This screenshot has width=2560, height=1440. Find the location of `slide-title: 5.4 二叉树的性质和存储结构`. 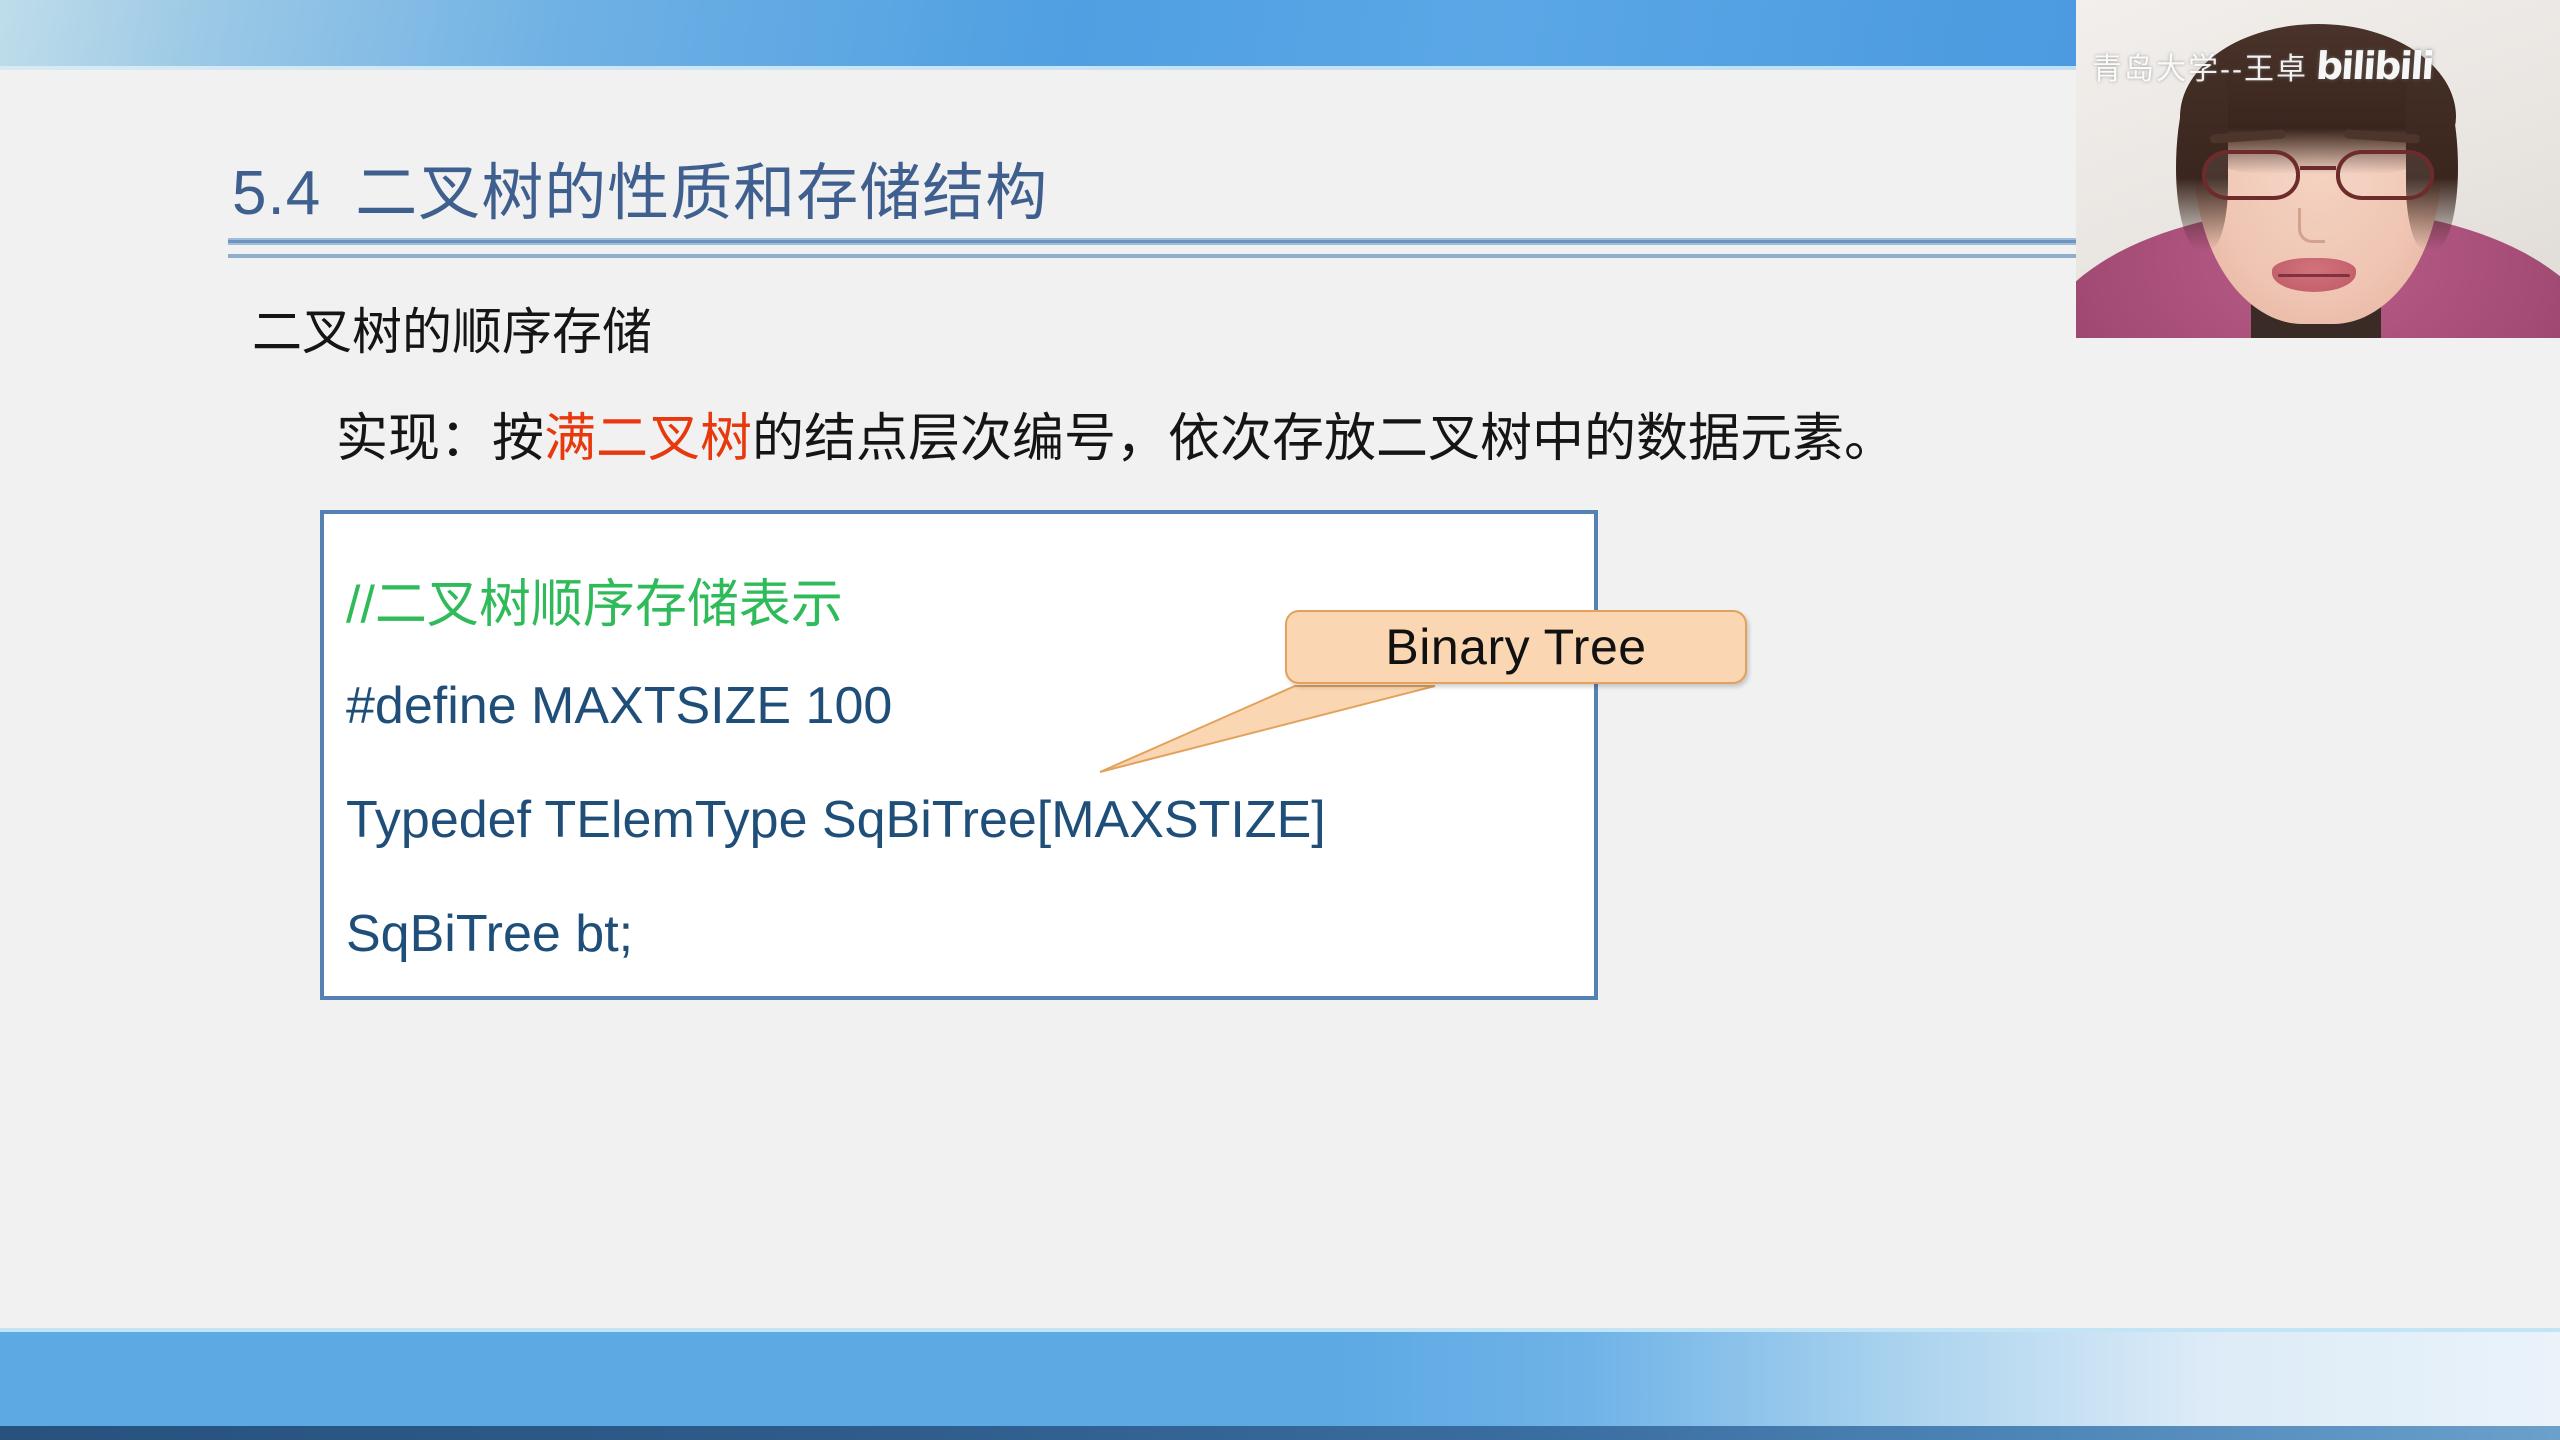

slide-title: 5.4 二叉树的性质和存储结构 is located at coordinates (640, 187).